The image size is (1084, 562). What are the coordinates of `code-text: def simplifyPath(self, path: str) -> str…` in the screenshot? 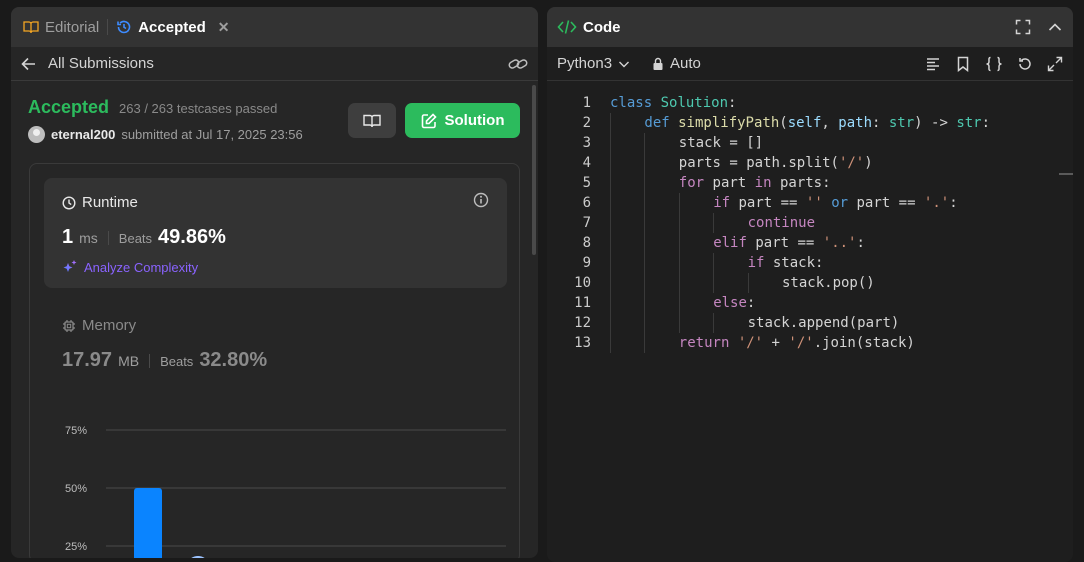 It's located at (817, 123).